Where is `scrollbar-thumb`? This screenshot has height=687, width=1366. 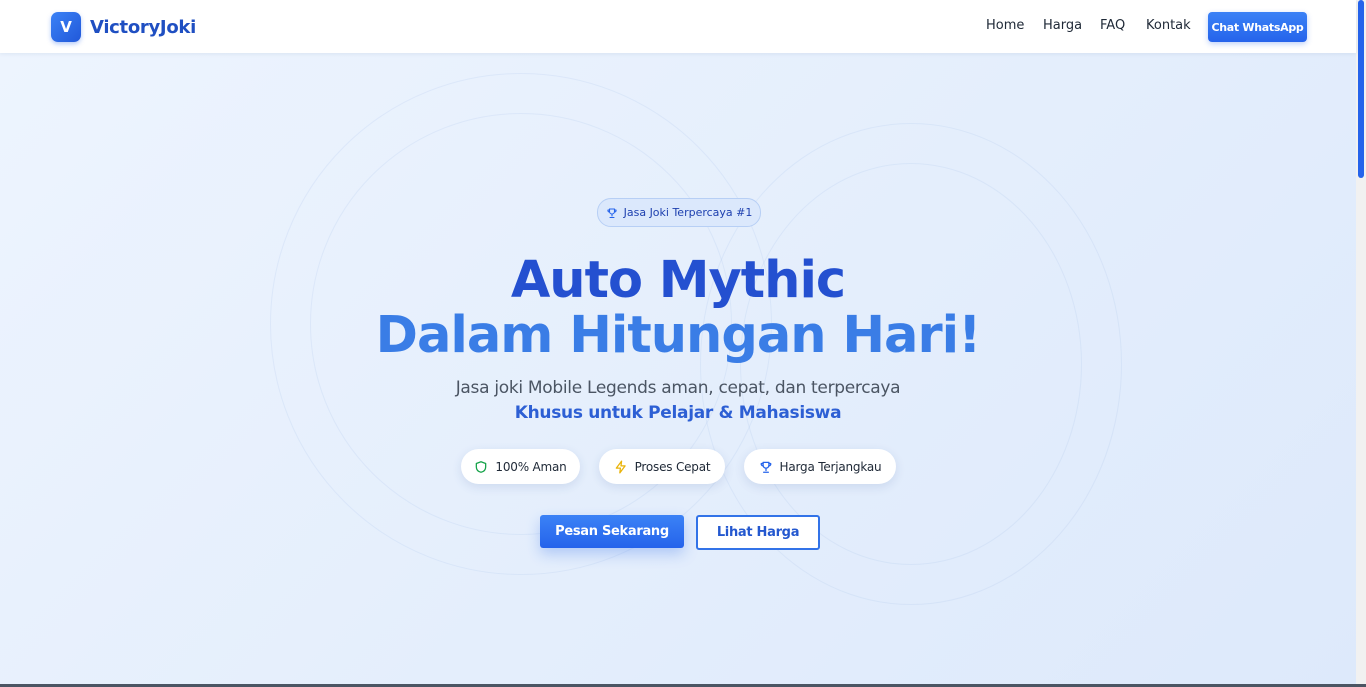
scrollbar-thumb is located at coordinates (1361, 89).